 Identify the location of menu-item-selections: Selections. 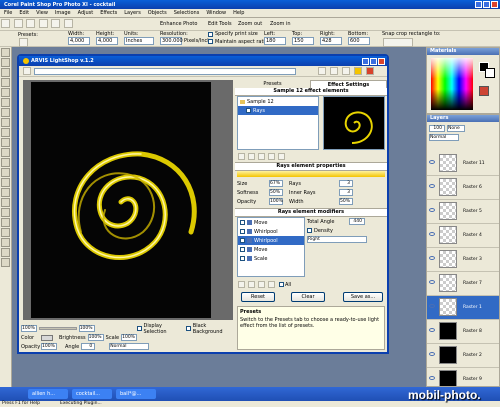
(187, 13).